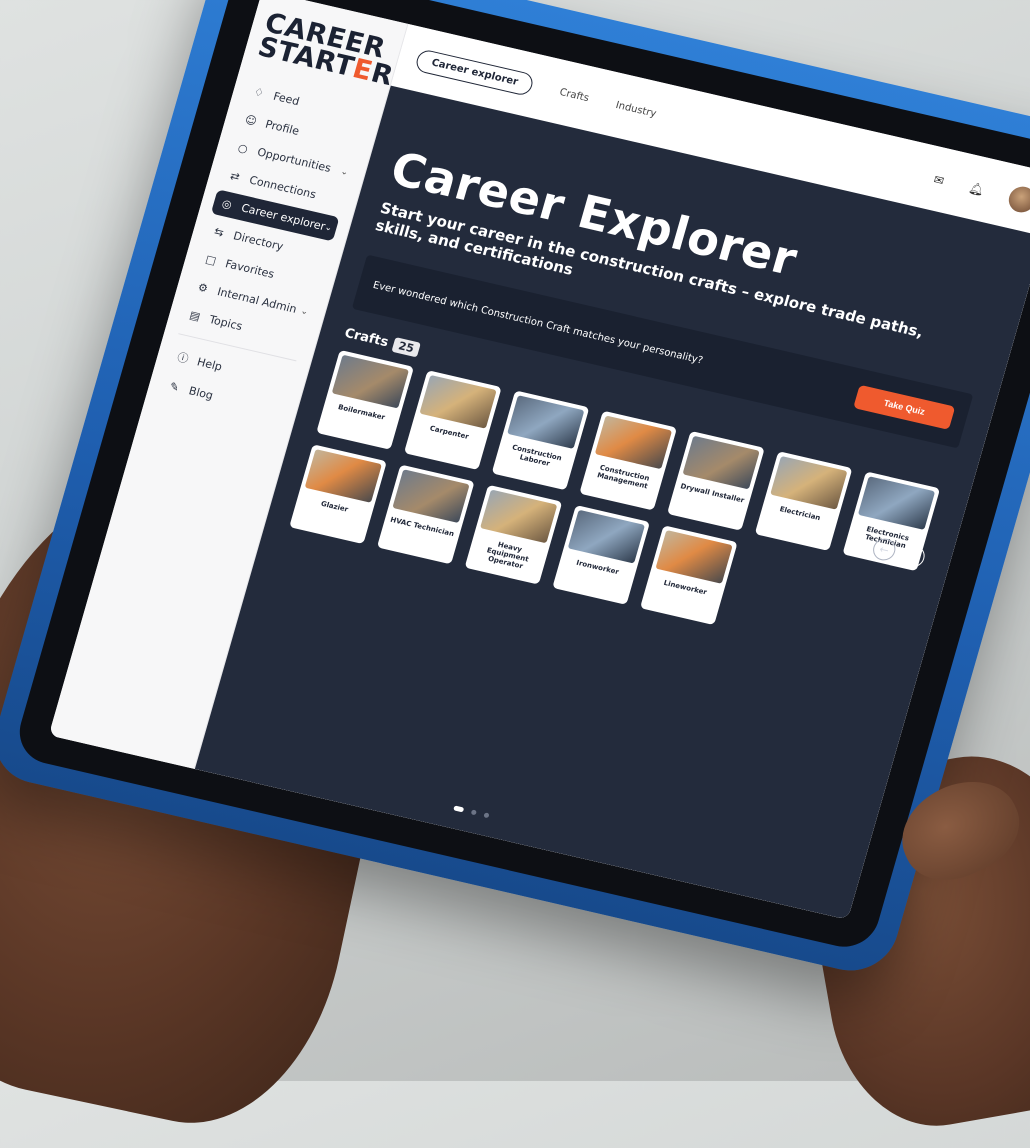  What do you see at coordinates (325, 49) in the screenshot?
I see `career-starter-logo: CAREER STARTER` at bounding box center [325, 49].